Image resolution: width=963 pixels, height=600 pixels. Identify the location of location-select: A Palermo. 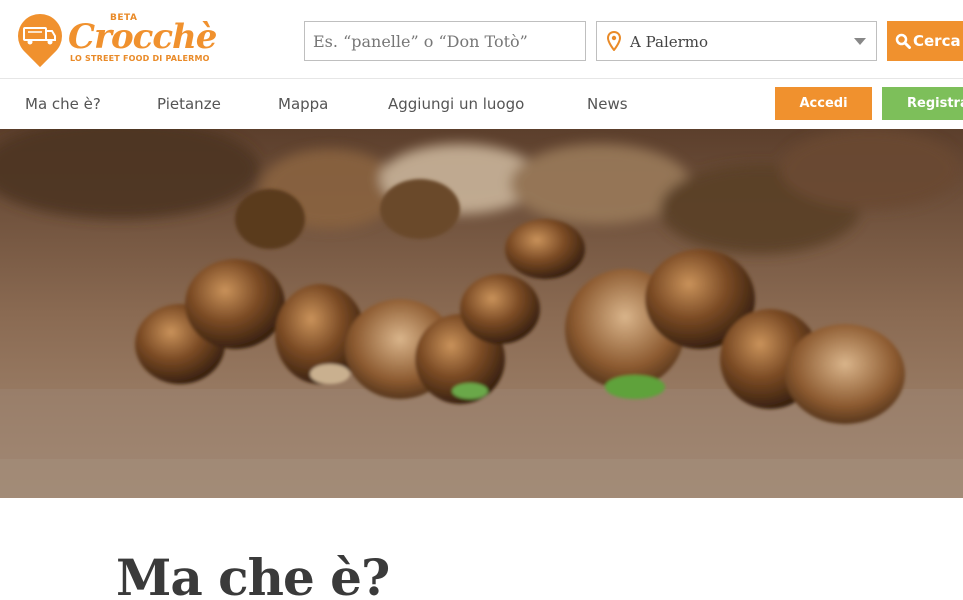
(736, 41).